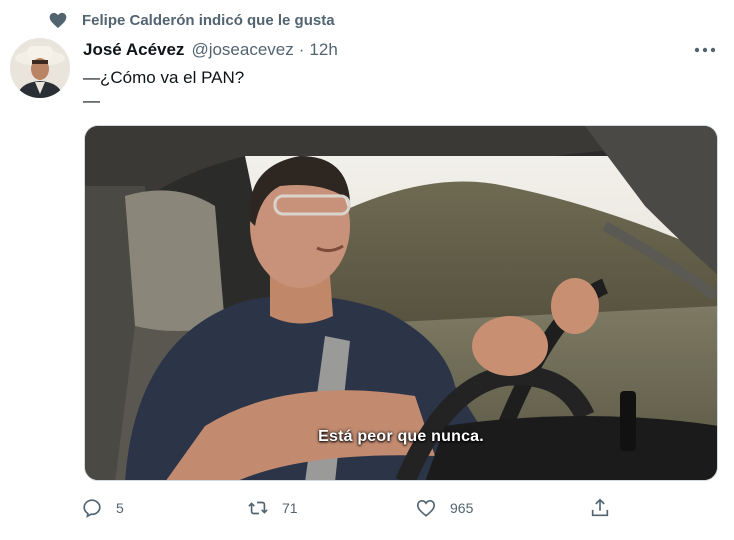  What do you see at coordinates (426, 508) in the screenshot?
I see `like-heart-icon` at bounding box center [426, 508].